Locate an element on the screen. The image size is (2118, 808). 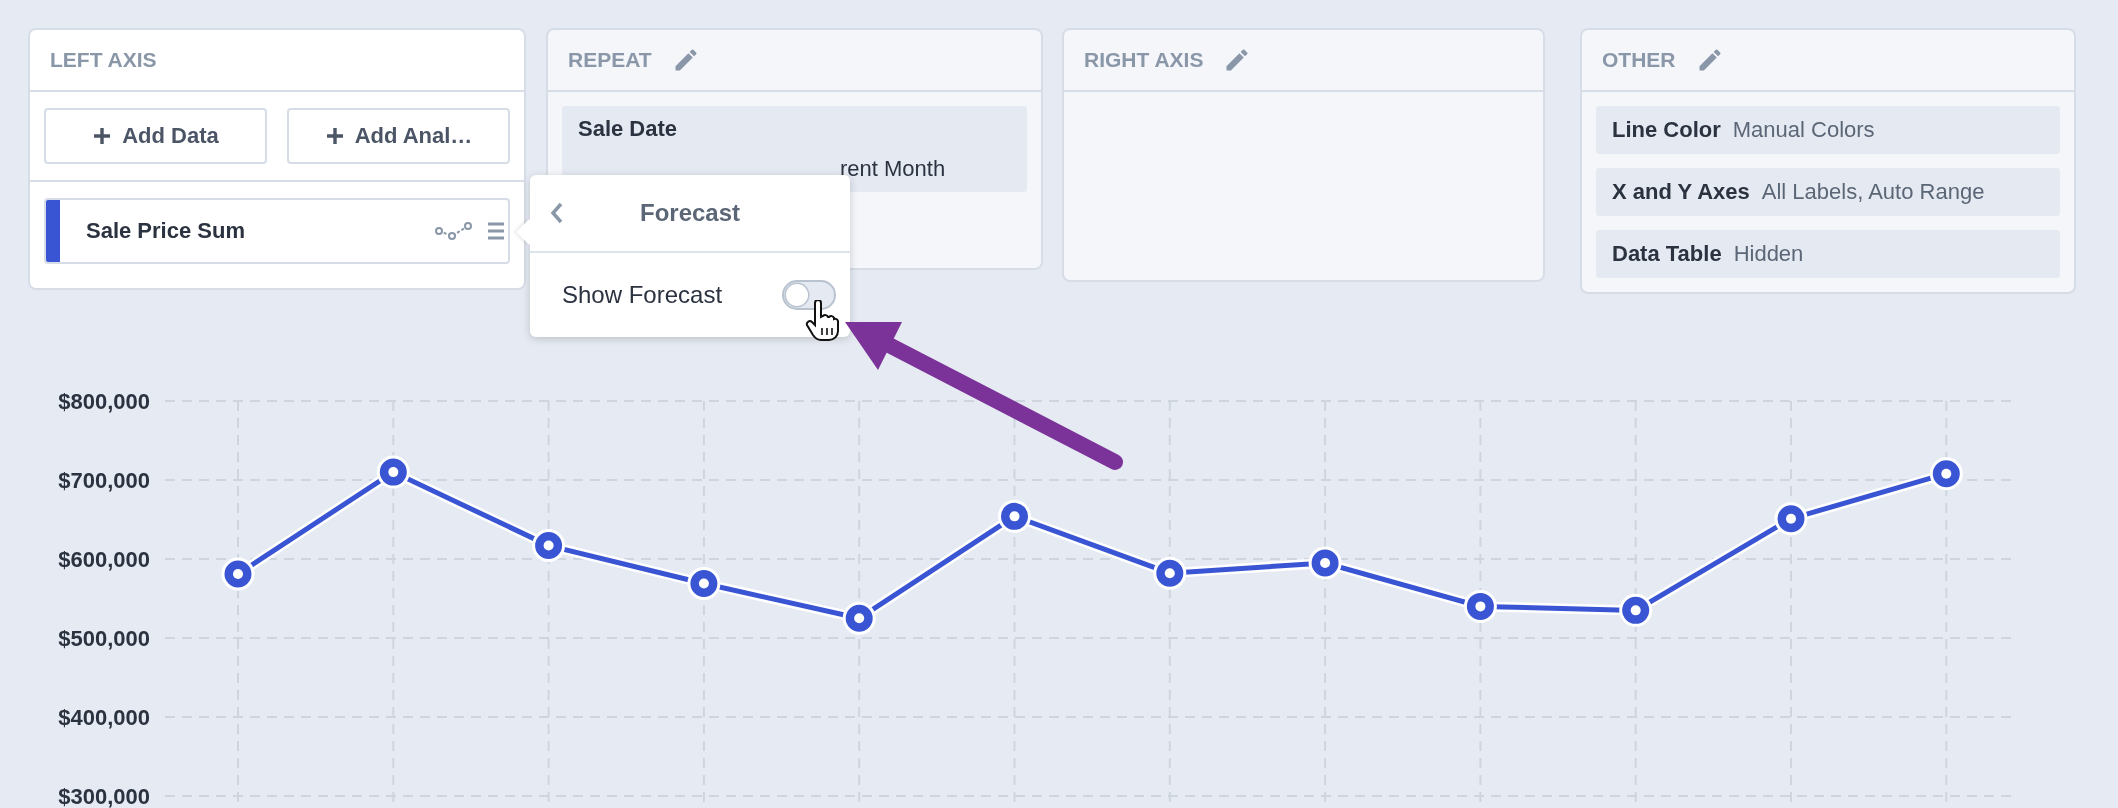
option-label: Show Forecast is located at coordinates (642, 295).